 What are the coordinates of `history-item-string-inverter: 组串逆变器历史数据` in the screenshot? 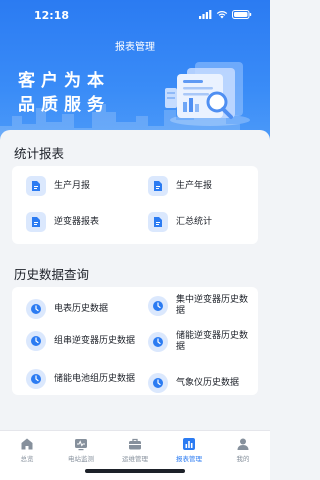 It's located at (81, 341).